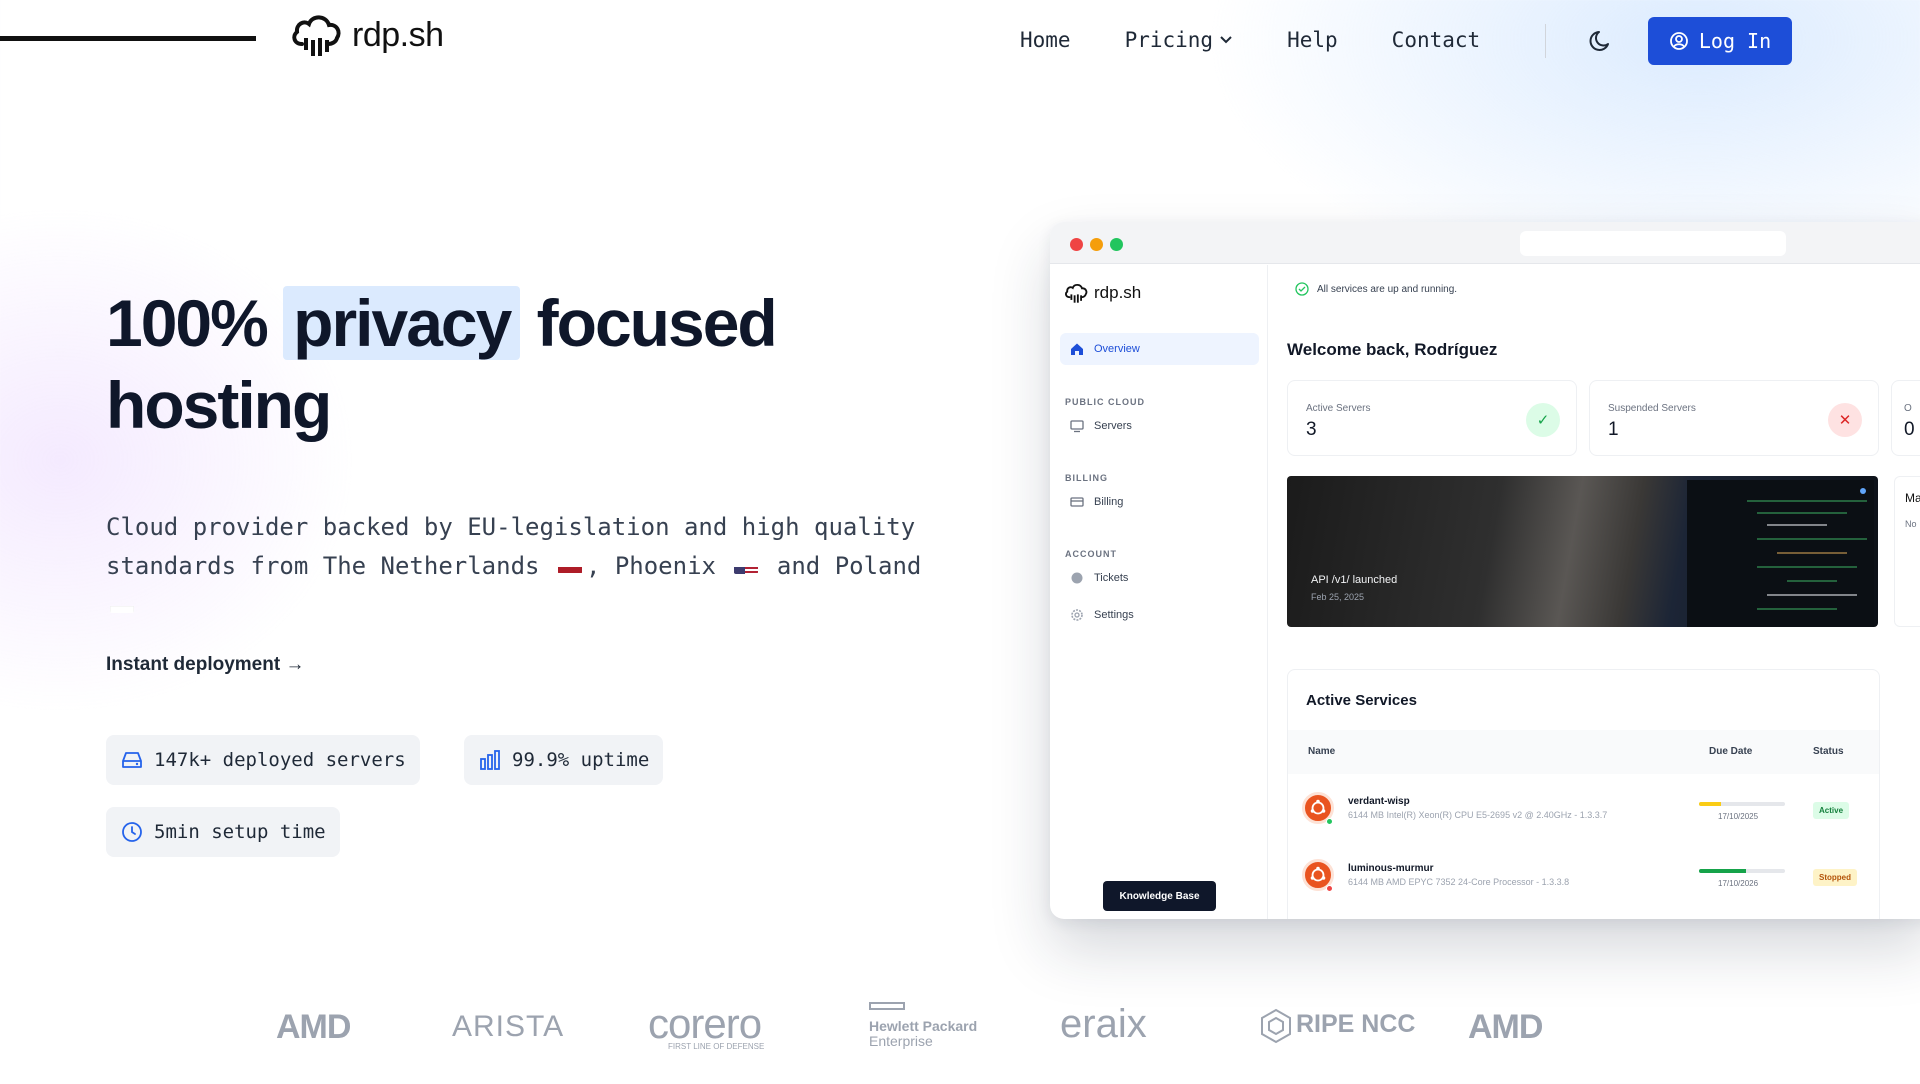 This screenshot has width=1920, height=1084. Describe the element at coordinates (1338, 597) in the screenshot. I see `news-date: Feb 25, 2025` at that location.